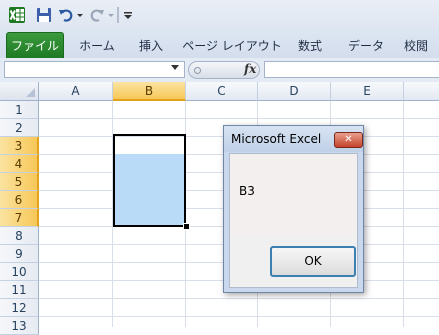  I want to click on toolbar-separator, so click(118, 15).